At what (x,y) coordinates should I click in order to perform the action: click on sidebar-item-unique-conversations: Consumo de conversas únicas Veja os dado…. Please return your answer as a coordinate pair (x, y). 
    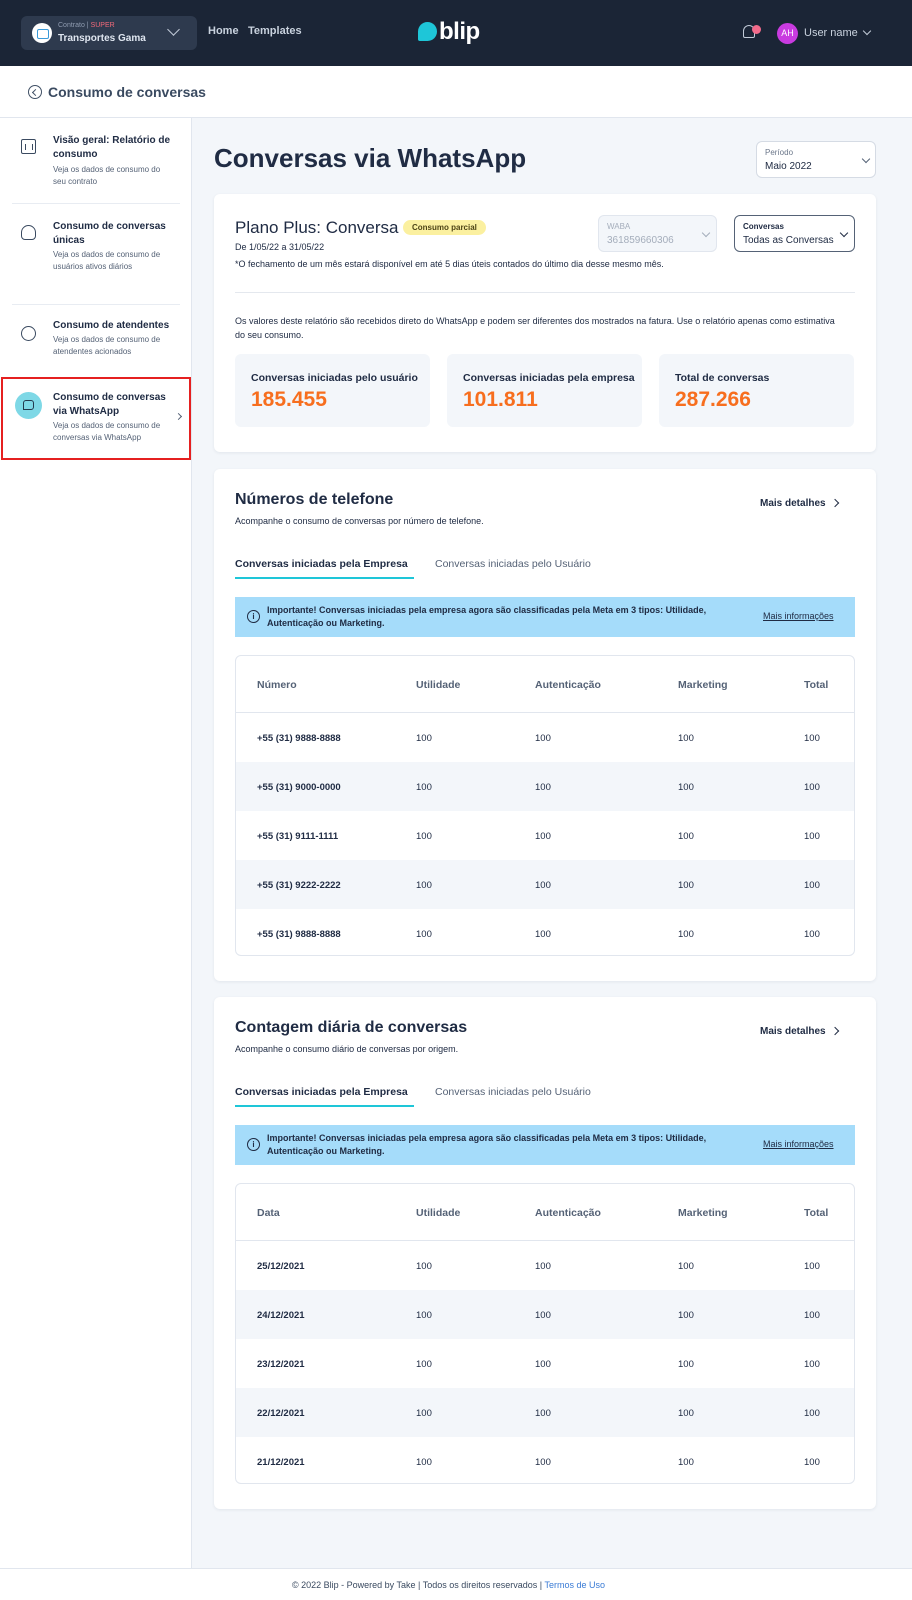
    Looking at the image, I should click on (96, 254).